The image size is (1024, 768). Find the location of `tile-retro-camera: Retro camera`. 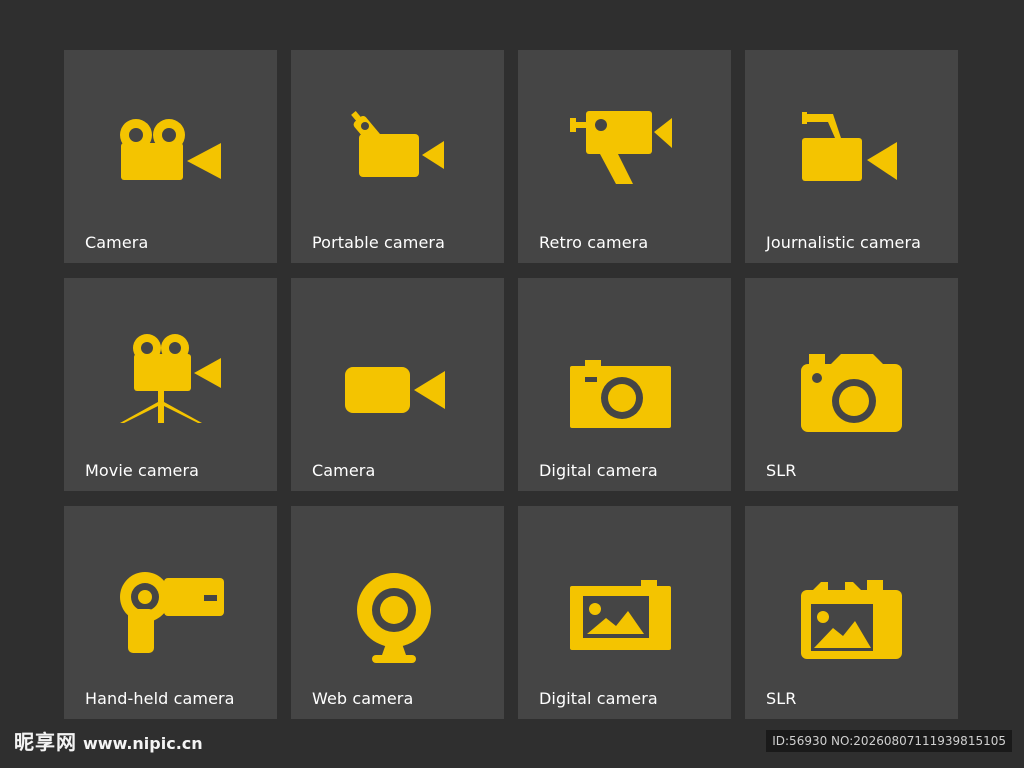

tile-retro-camera: Retro camera is located at coordinates (624, 156).